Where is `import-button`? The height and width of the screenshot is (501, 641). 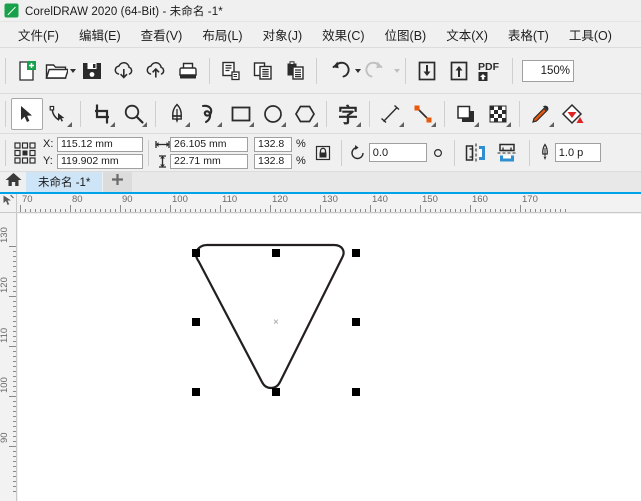 import-button is located at coordinates (427, 71).